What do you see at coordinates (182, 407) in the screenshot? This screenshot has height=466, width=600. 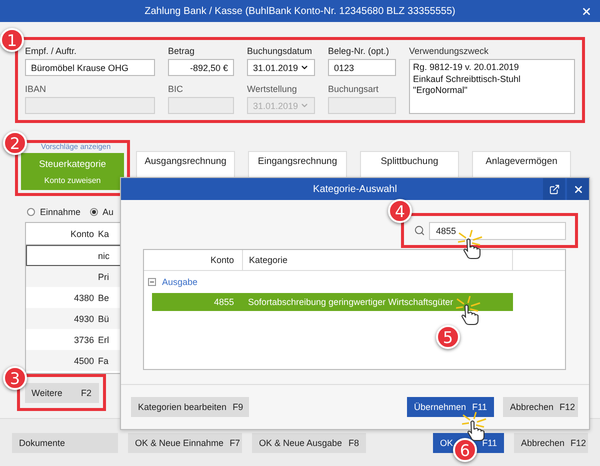 I see `button-label: Kategorien bearbeiten` at bounding box center [182, 407].